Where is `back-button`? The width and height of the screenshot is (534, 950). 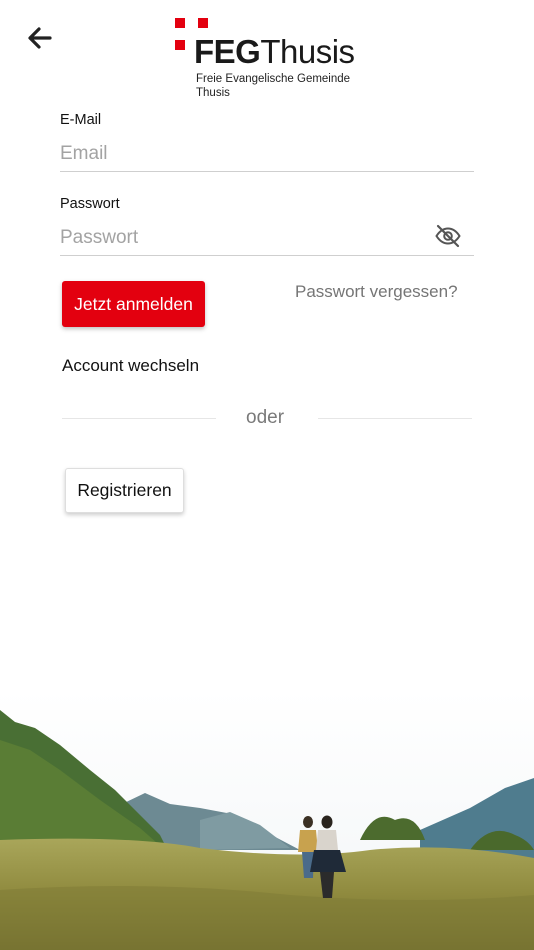 back-button is located at coordinates (40, 38).